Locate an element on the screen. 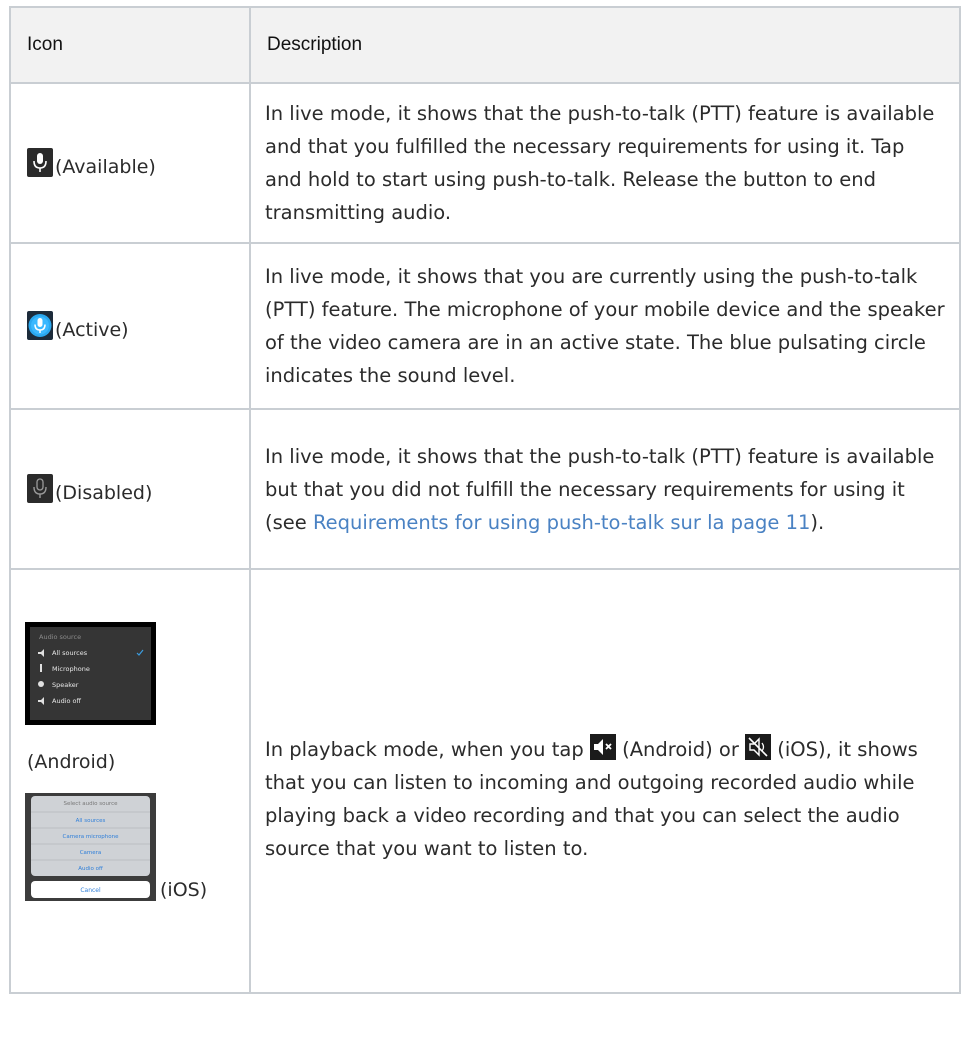 The width and height of the screenshot is (965, 1051). speaker-mute-ios-icon is located at coordinates (758, 747).